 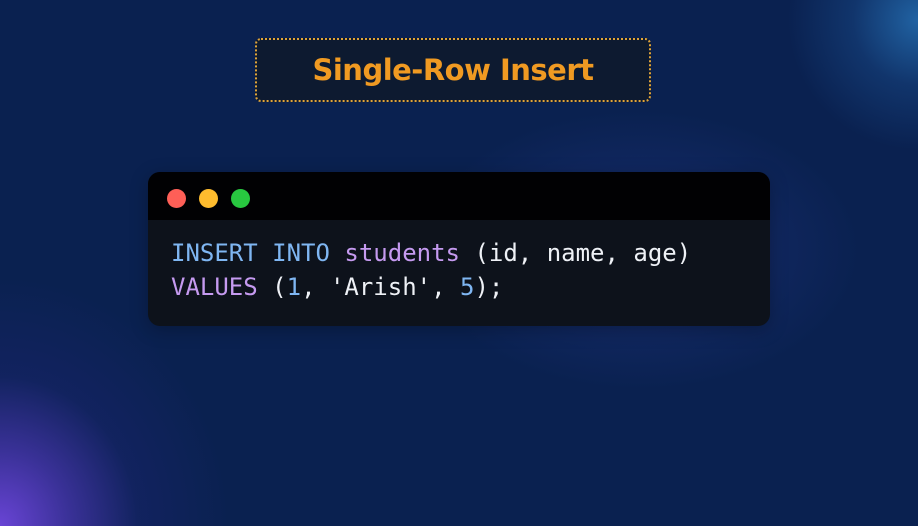 I want to click on value-id: 1, so click(x=294, y=287).